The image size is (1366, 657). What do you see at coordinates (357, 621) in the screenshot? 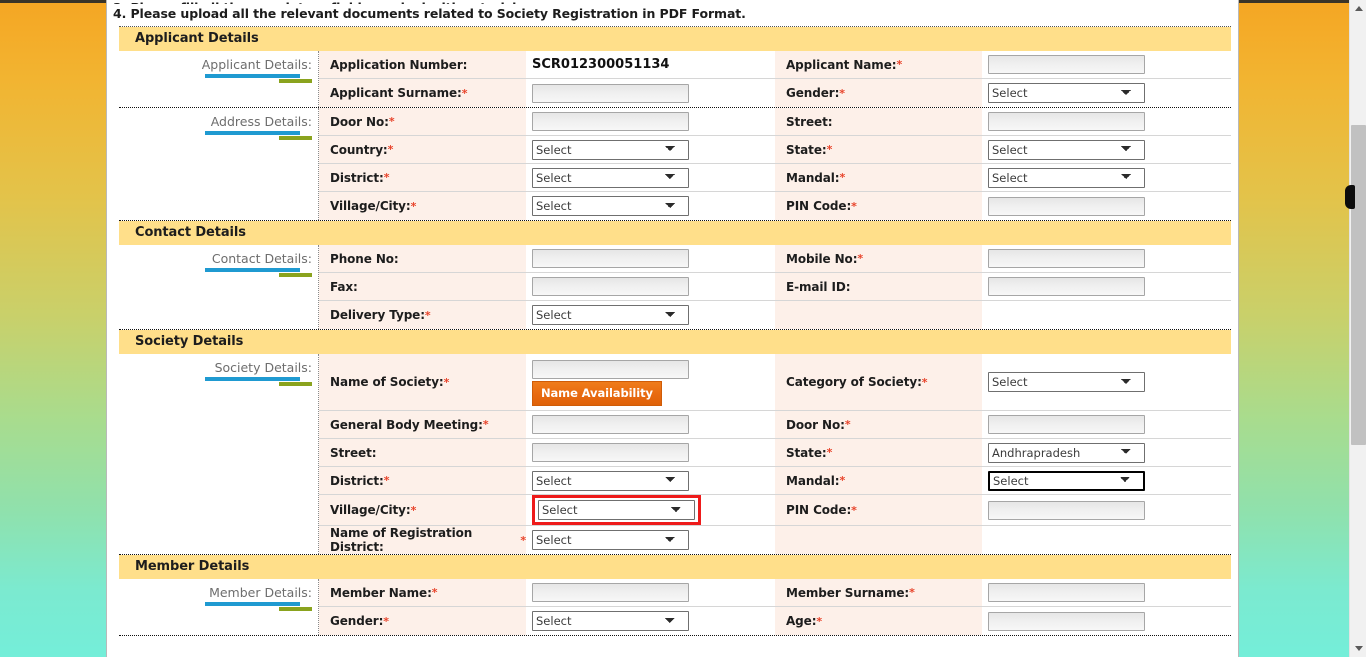
I see `label-text: Gender:` at bounding box center [357, 621].